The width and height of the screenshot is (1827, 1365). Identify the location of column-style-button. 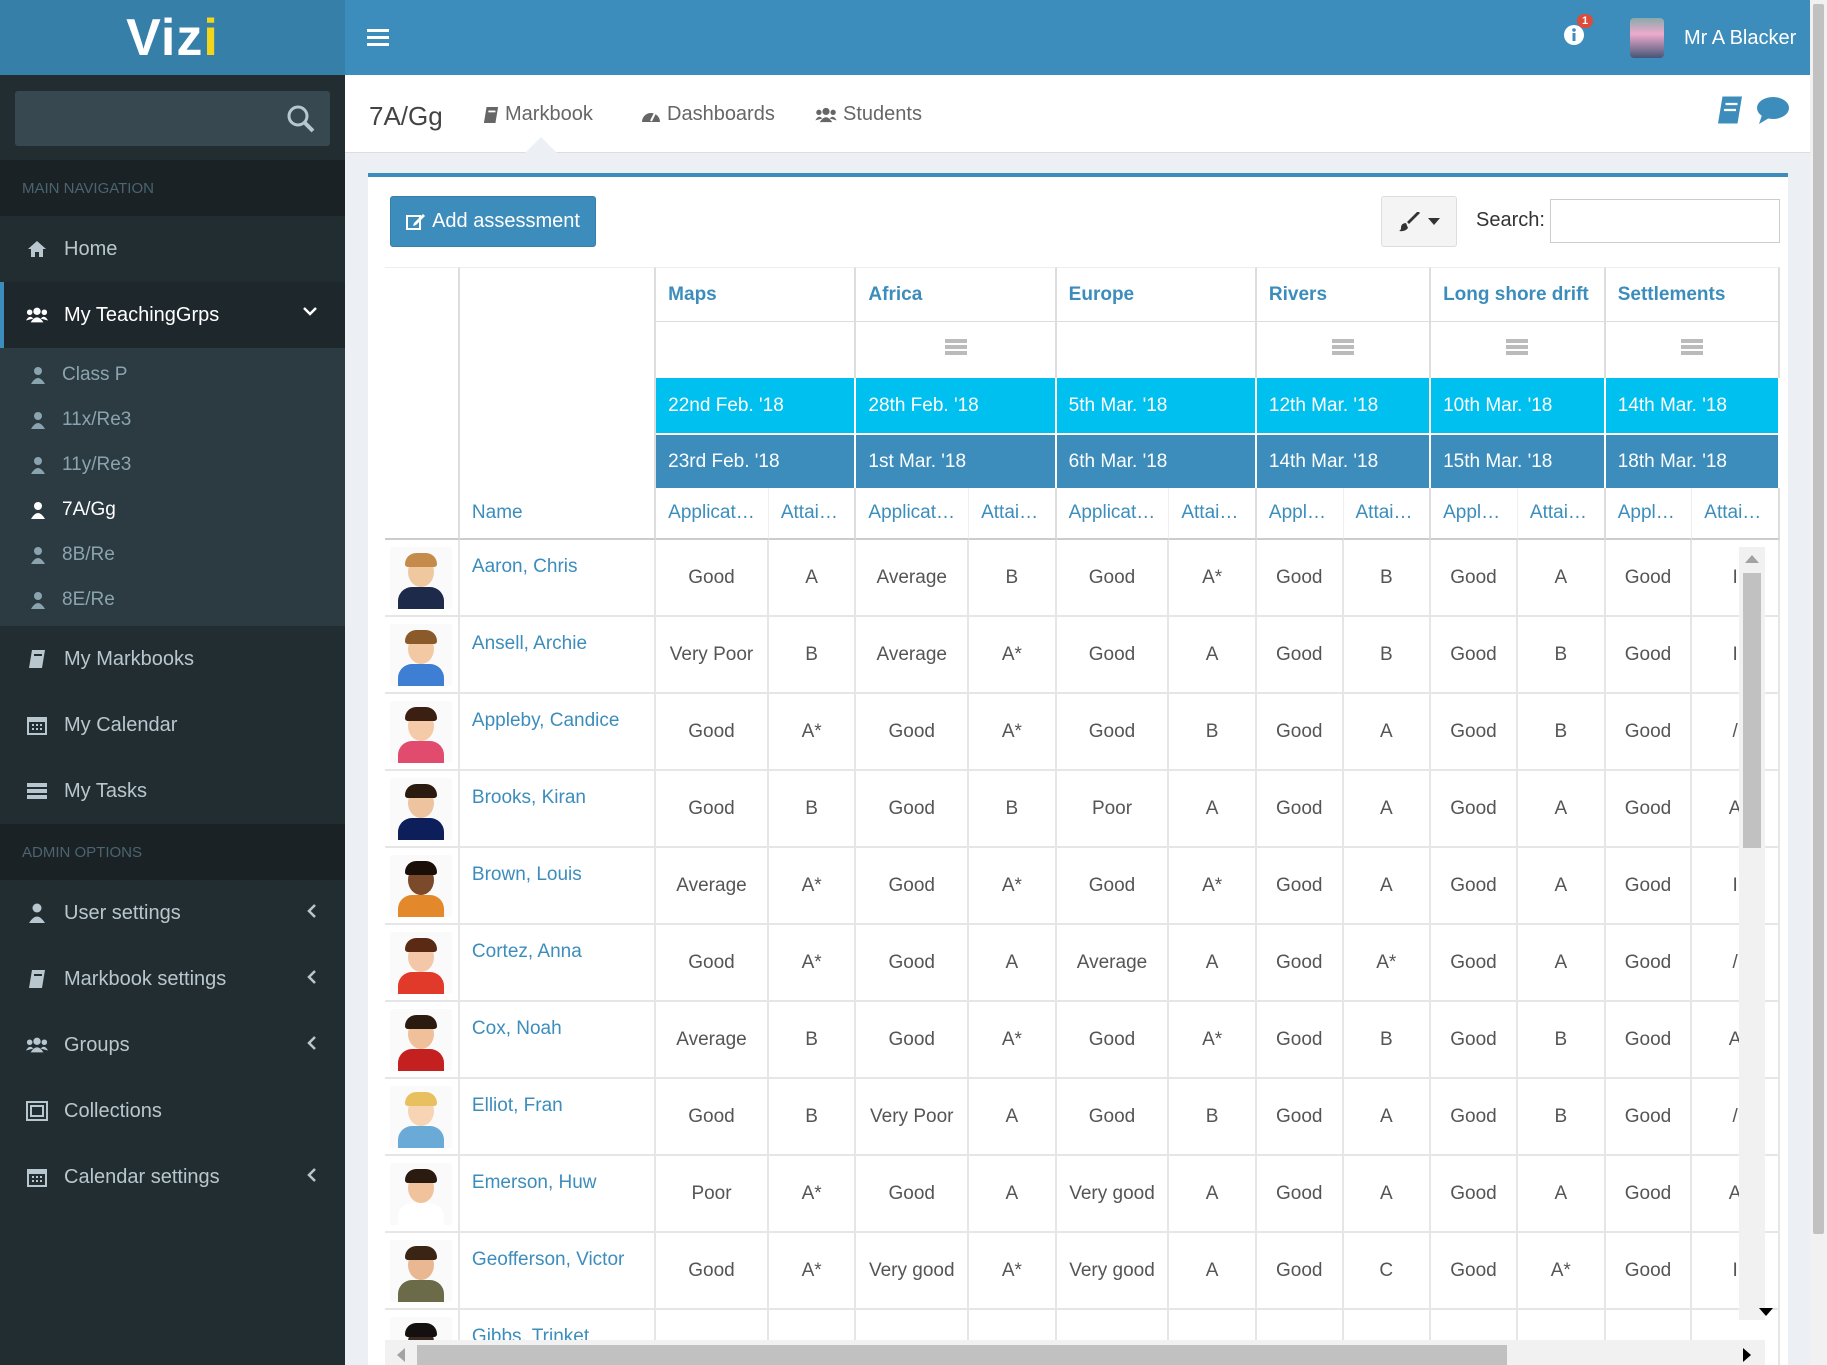
(1419, 221).